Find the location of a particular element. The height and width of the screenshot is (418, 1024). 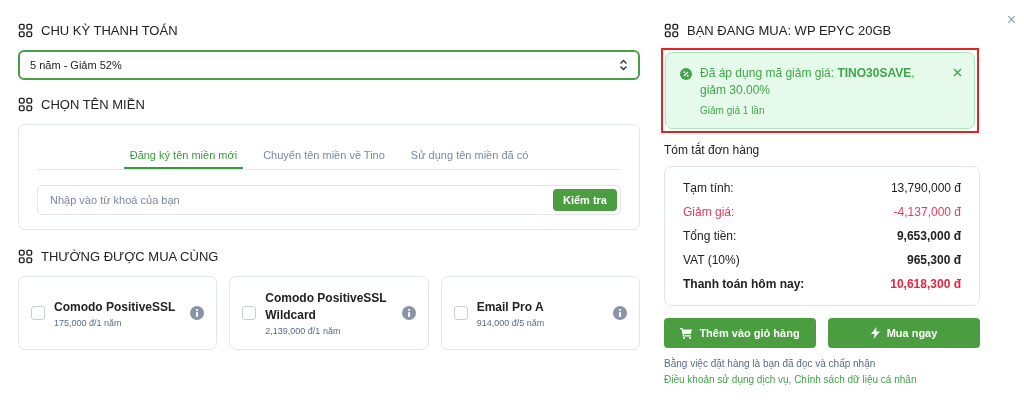

buy-now-button: Mua ngay is located at coordinates (904, 333).